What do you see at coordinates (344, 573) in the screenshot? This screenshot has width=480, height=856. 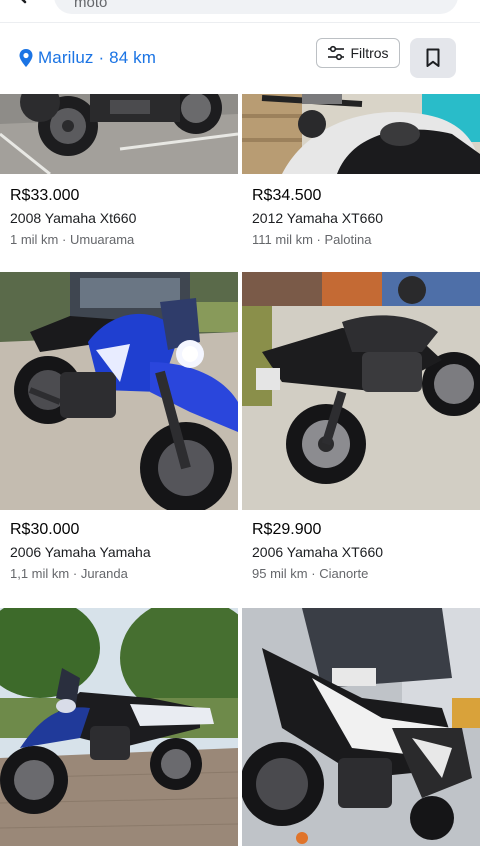 I see `listing-city: Cianorte` at bounding box center [344, 573].